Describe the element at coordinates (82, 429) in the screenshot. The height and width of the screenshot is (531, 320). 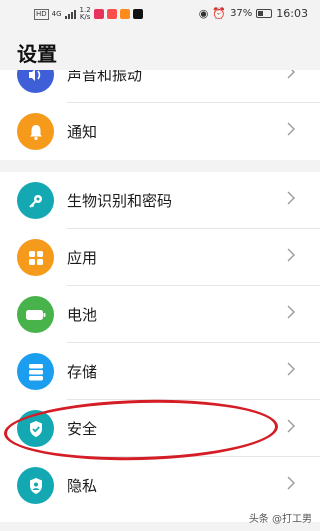
I see `settings-item-label: 安全` at that location.